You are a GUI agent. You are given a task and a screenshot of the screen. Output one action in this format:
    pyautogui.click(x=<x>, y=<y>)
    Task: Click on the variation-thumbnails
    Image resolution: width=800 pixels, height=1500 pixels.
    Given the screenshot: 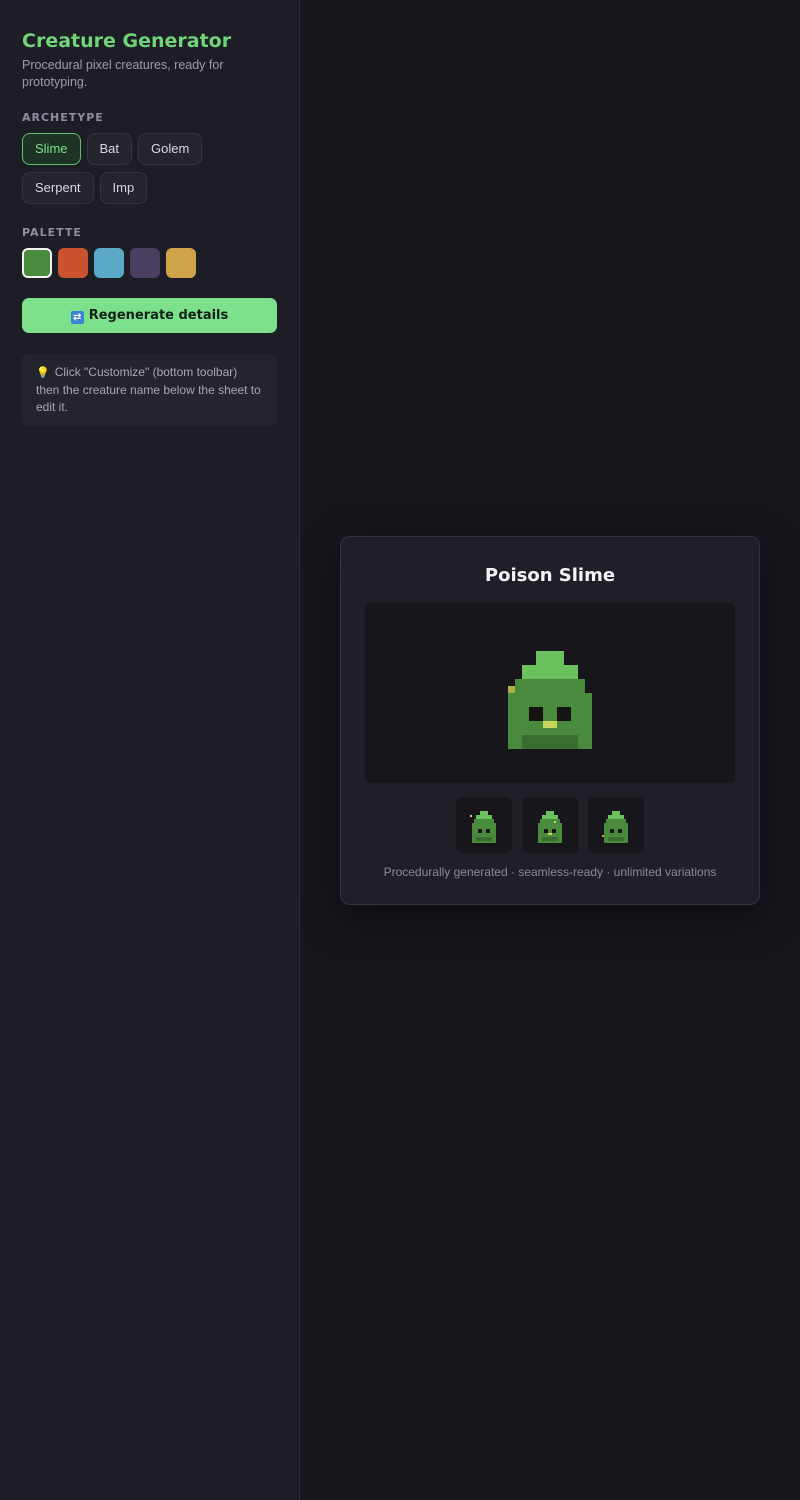 What is the action you would take?
    pyautogui.click(x=550, y=825)
    